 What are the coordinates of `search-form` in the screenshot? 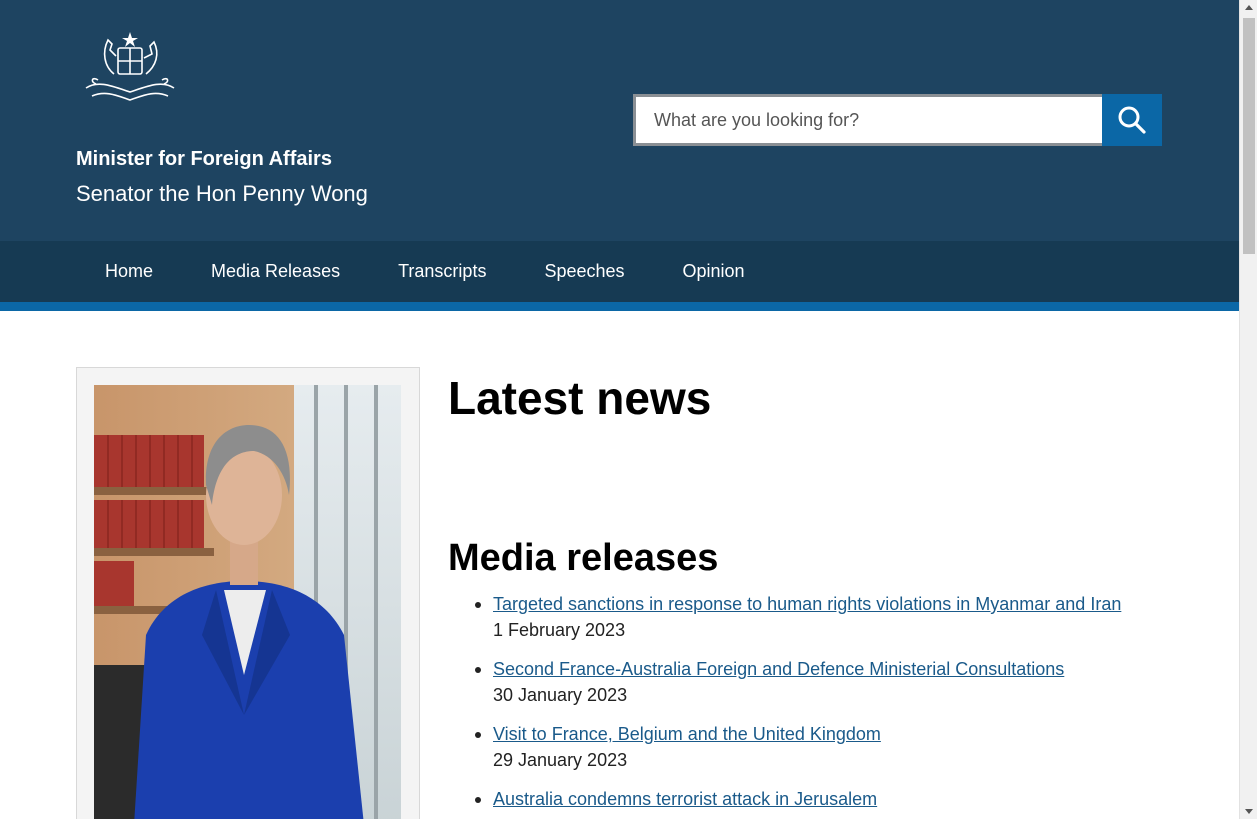 It's located at (897, 120).